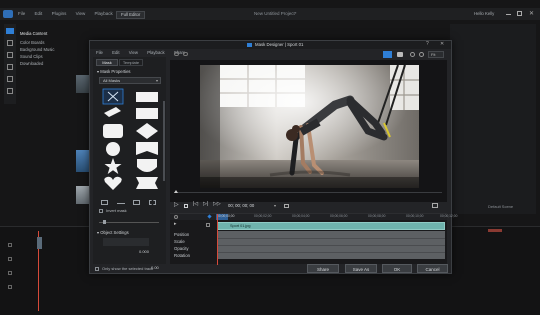 The image size is (540, 315). I want to click on zoom-select: Fit, so click(436, 54).